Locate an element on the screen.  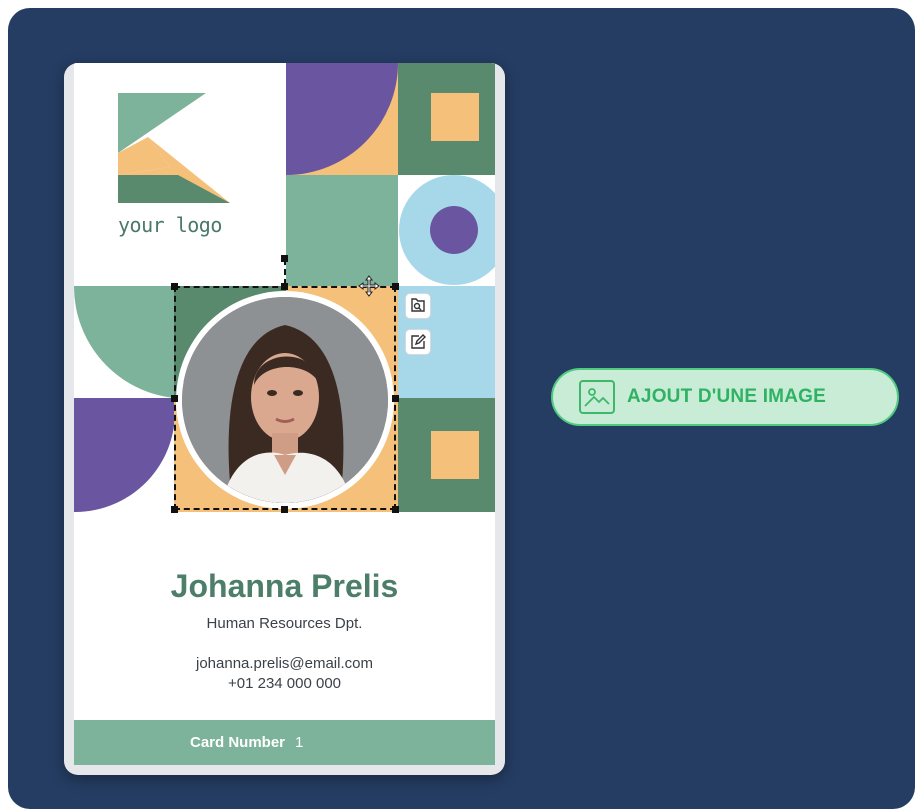
logo-text: your logo is located at coordinates (170, 225).